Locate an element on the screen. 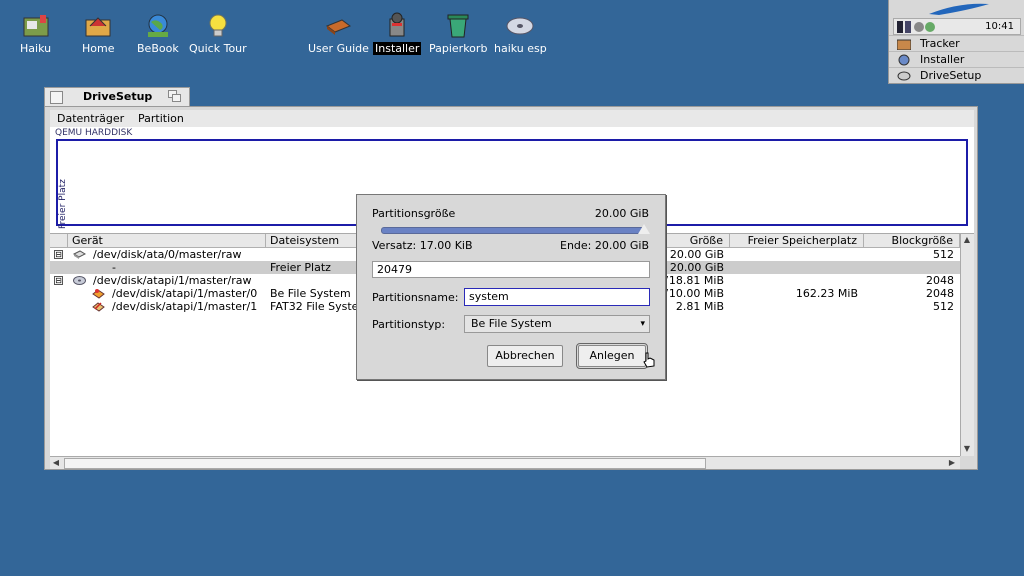 This screenshot has width=1024, height=576. vertical-scrollbar: ▲ ▼ is located at coordinates (967, 345).